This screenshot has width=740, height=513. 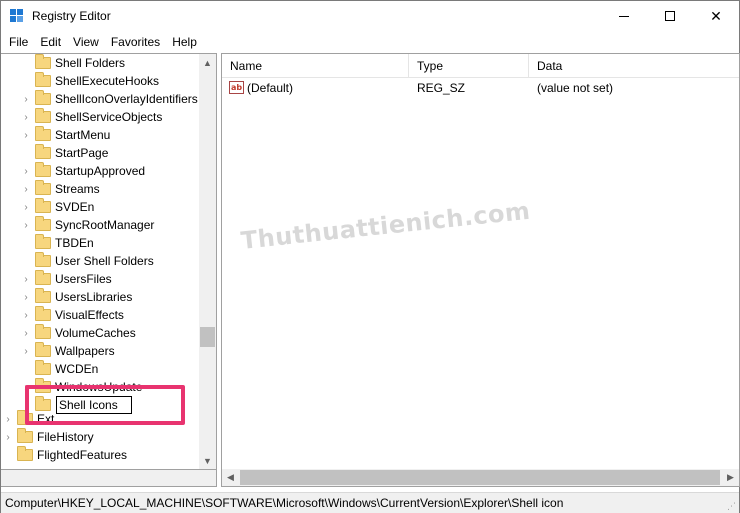 What do you see at coordinates (83, 279) in the screenshot?
I see `tree-item-label: UsersFiles` at bounding box center [83, 279].